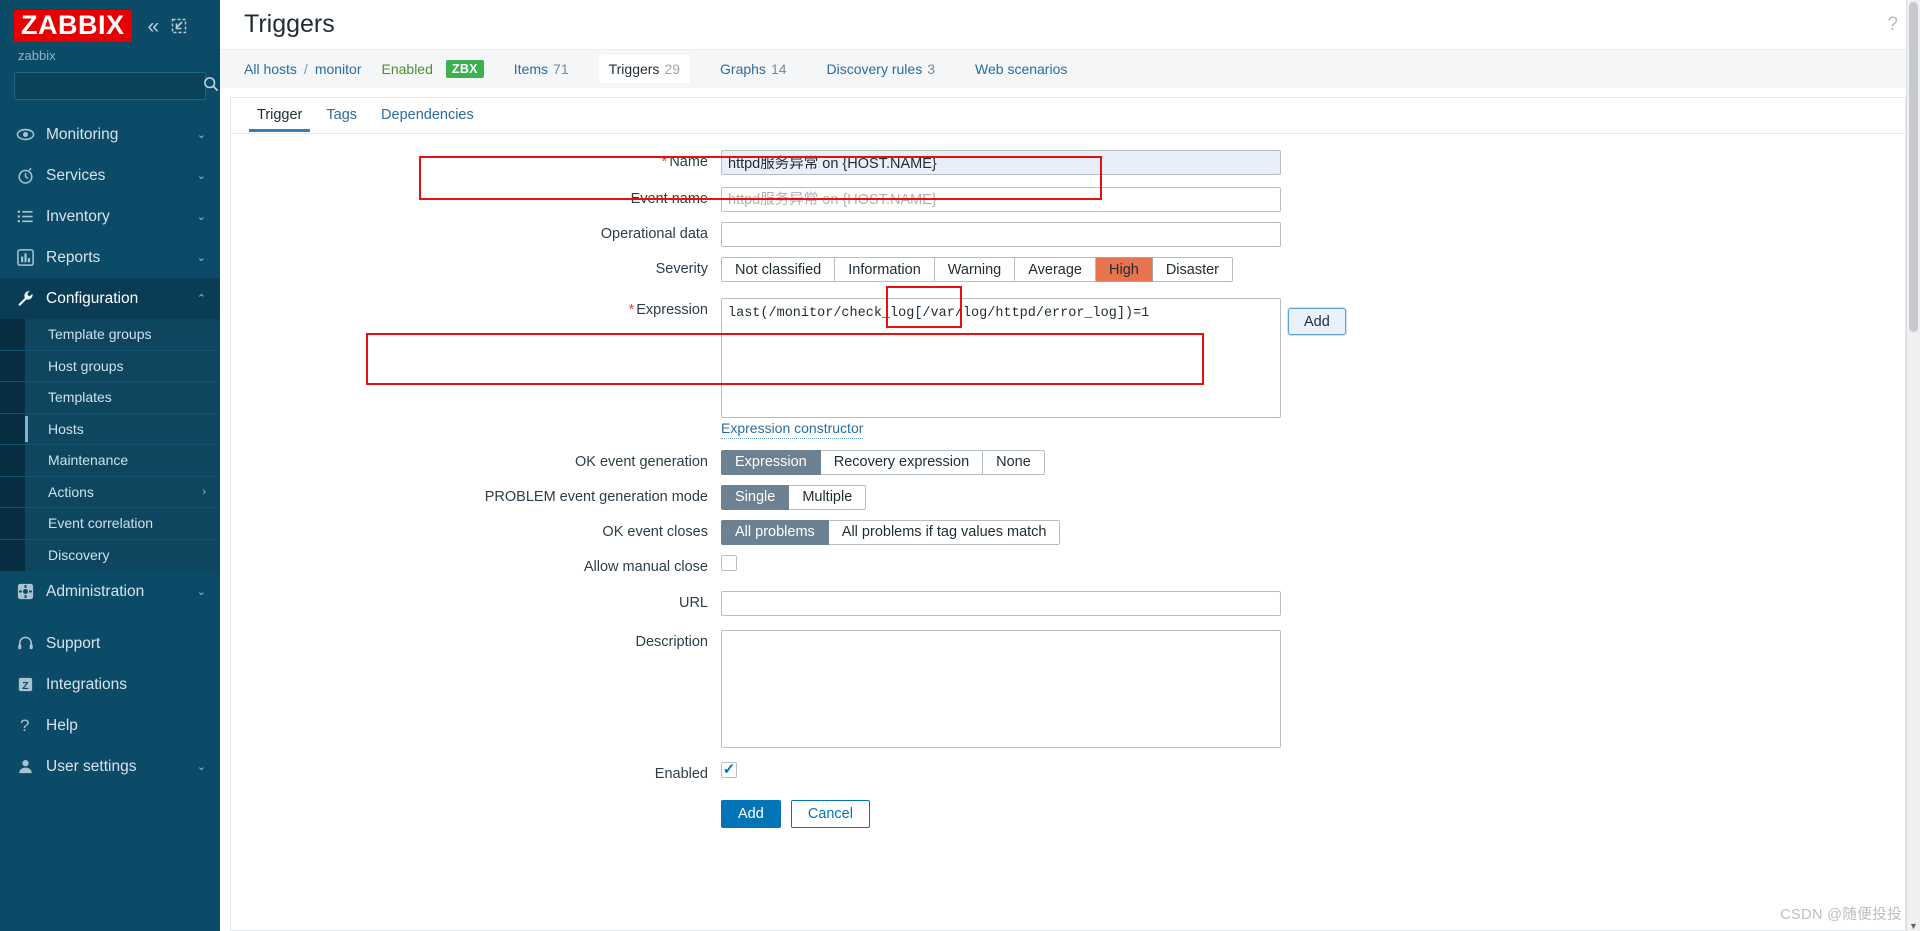 This screenshot has height=931, width=1920. I want to click on description-field-wrap, so click(1001, 688).